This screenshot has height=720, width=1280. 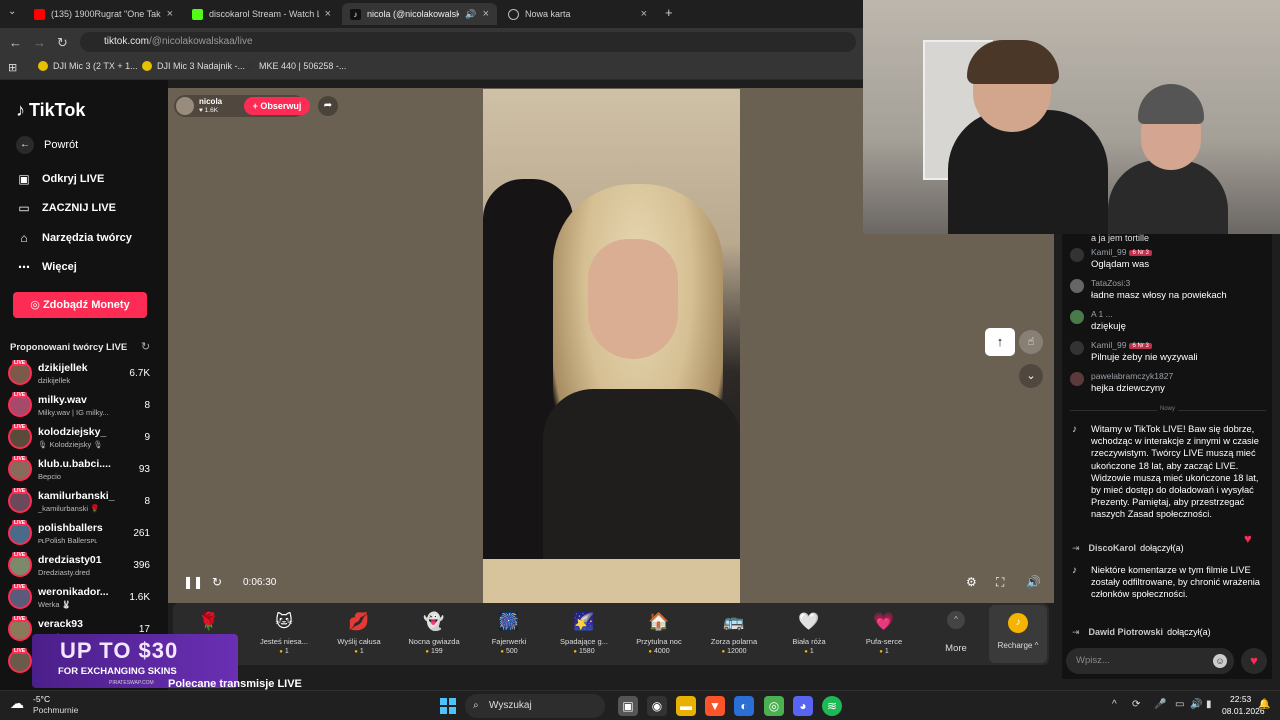 I want to click on nav-more: ⋯ Więcej, so click(x=46, y=267).